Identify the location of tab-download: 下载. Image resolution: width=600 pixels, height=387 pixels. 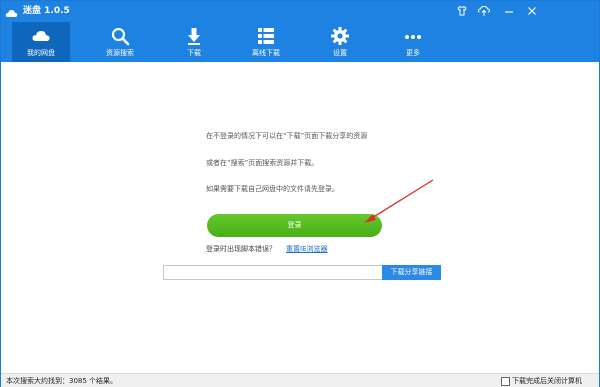
(194, 42).